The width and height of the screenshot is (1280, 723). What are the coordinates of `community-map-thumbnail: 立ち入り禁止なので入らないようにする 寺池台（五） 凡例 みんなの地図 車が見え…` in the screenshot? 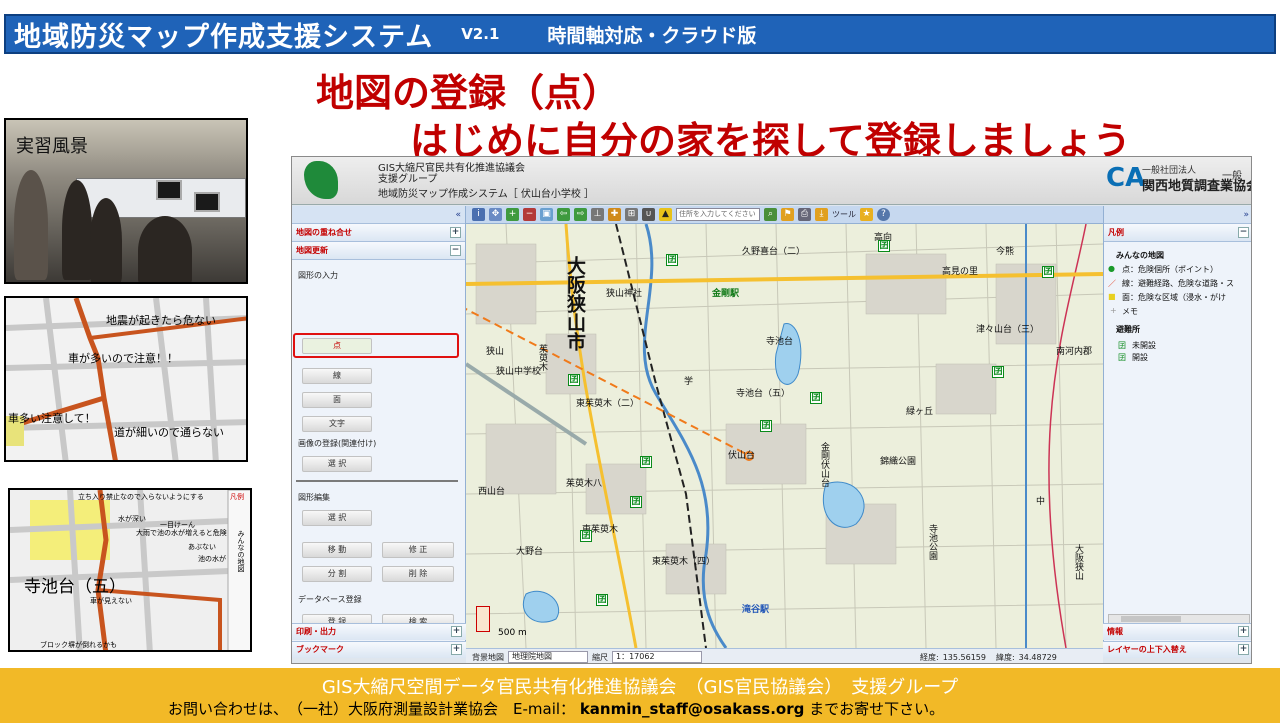 It's located at (130, 570).